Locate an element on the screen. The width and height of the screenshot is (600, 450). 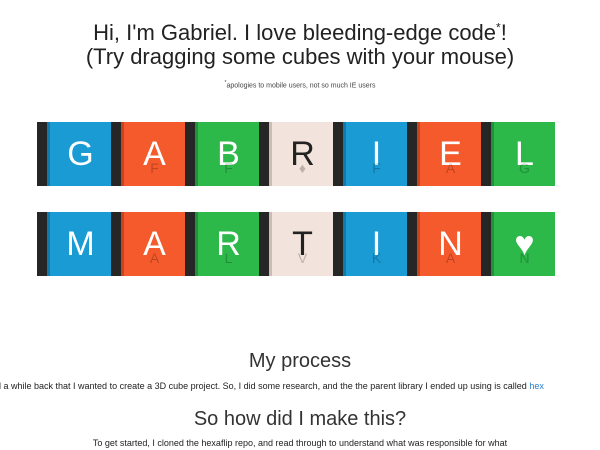
cube-row2-4: TV is located at coordinates (296, 244).